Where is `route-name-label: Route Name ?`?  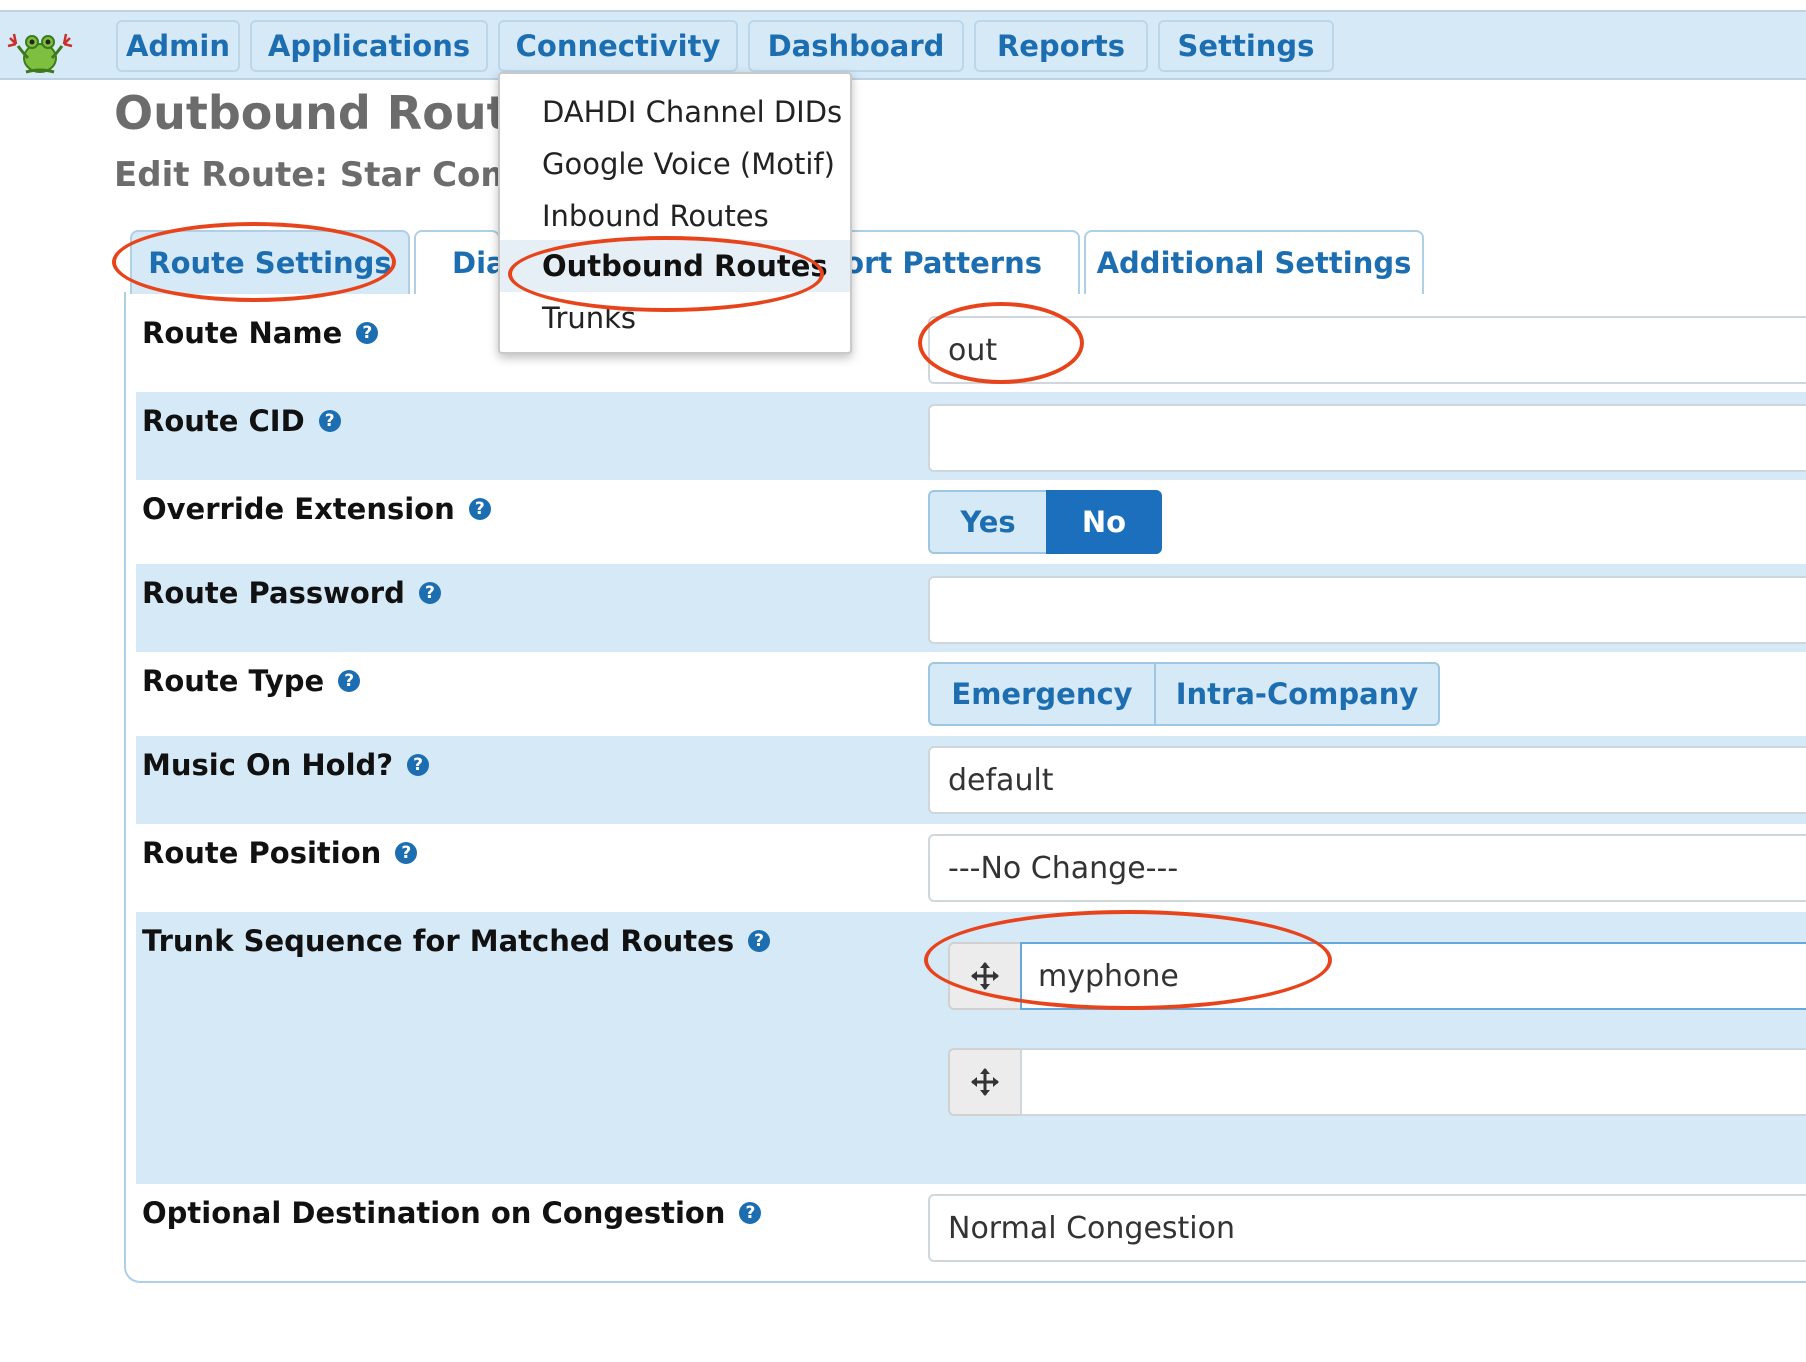 route-name-label: Route Name ? is located at coordinates (260, 333).